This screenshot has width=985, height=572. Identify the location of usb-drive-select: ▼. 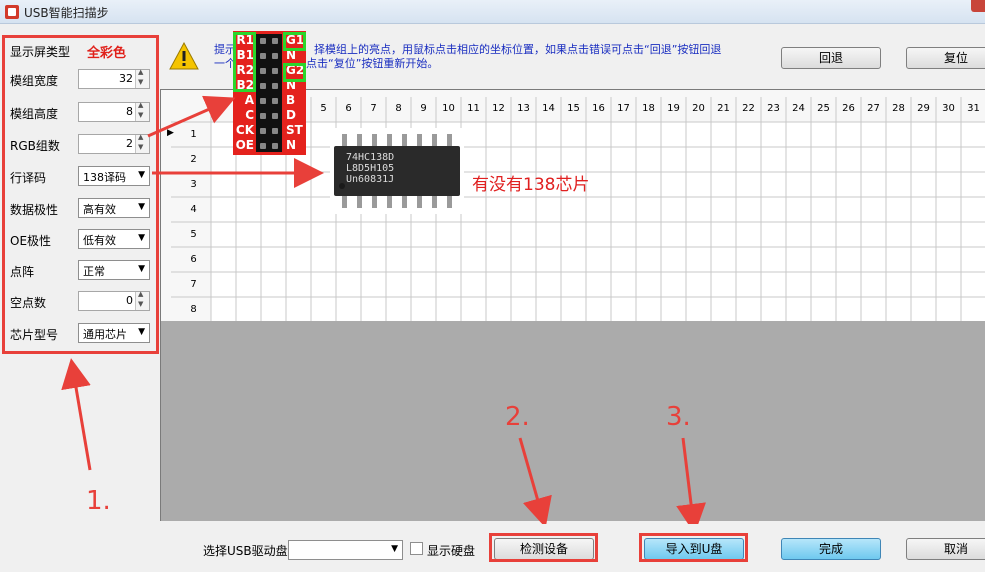
(345, 550).